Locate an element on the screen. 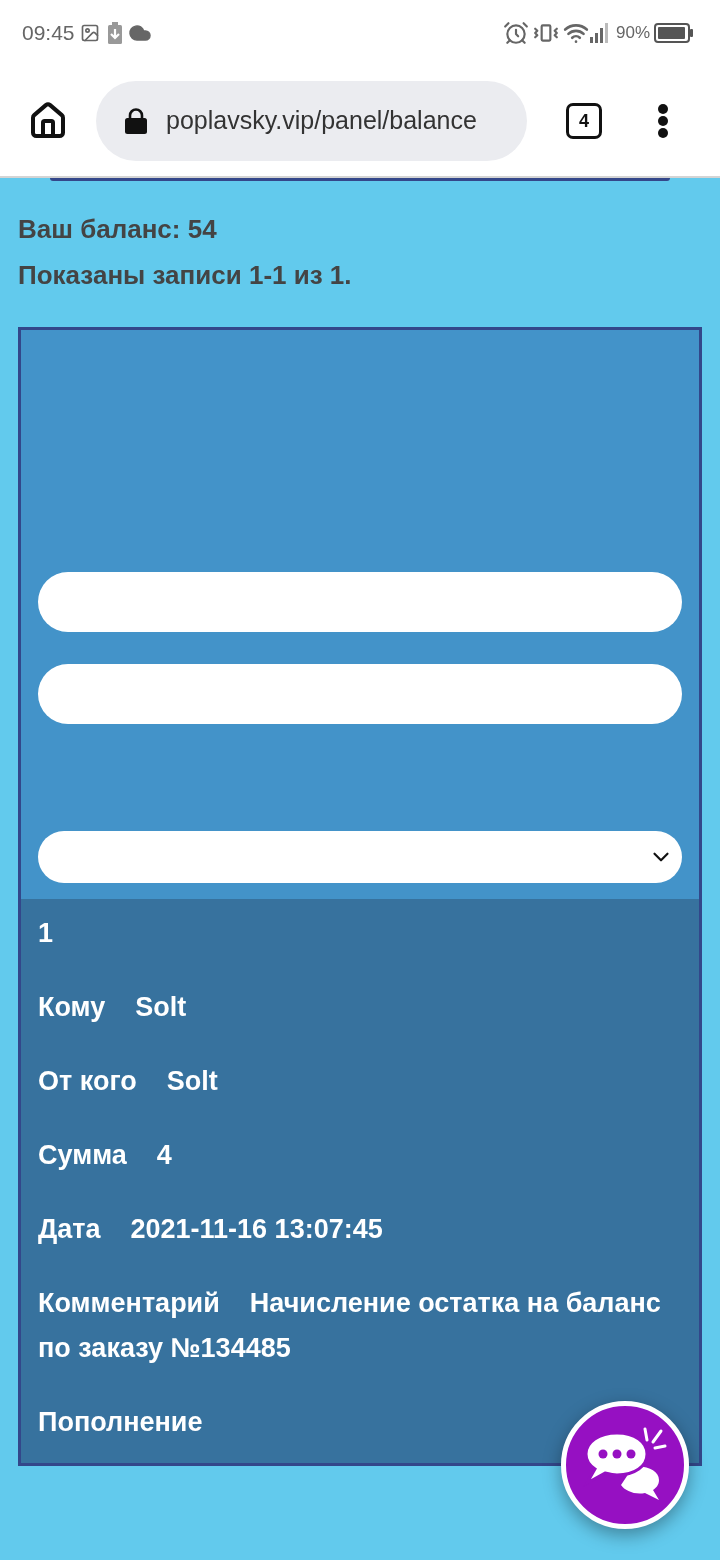 The width and height of the screenshot is (720, 1560). home-button is located at coordinates (48, 120).